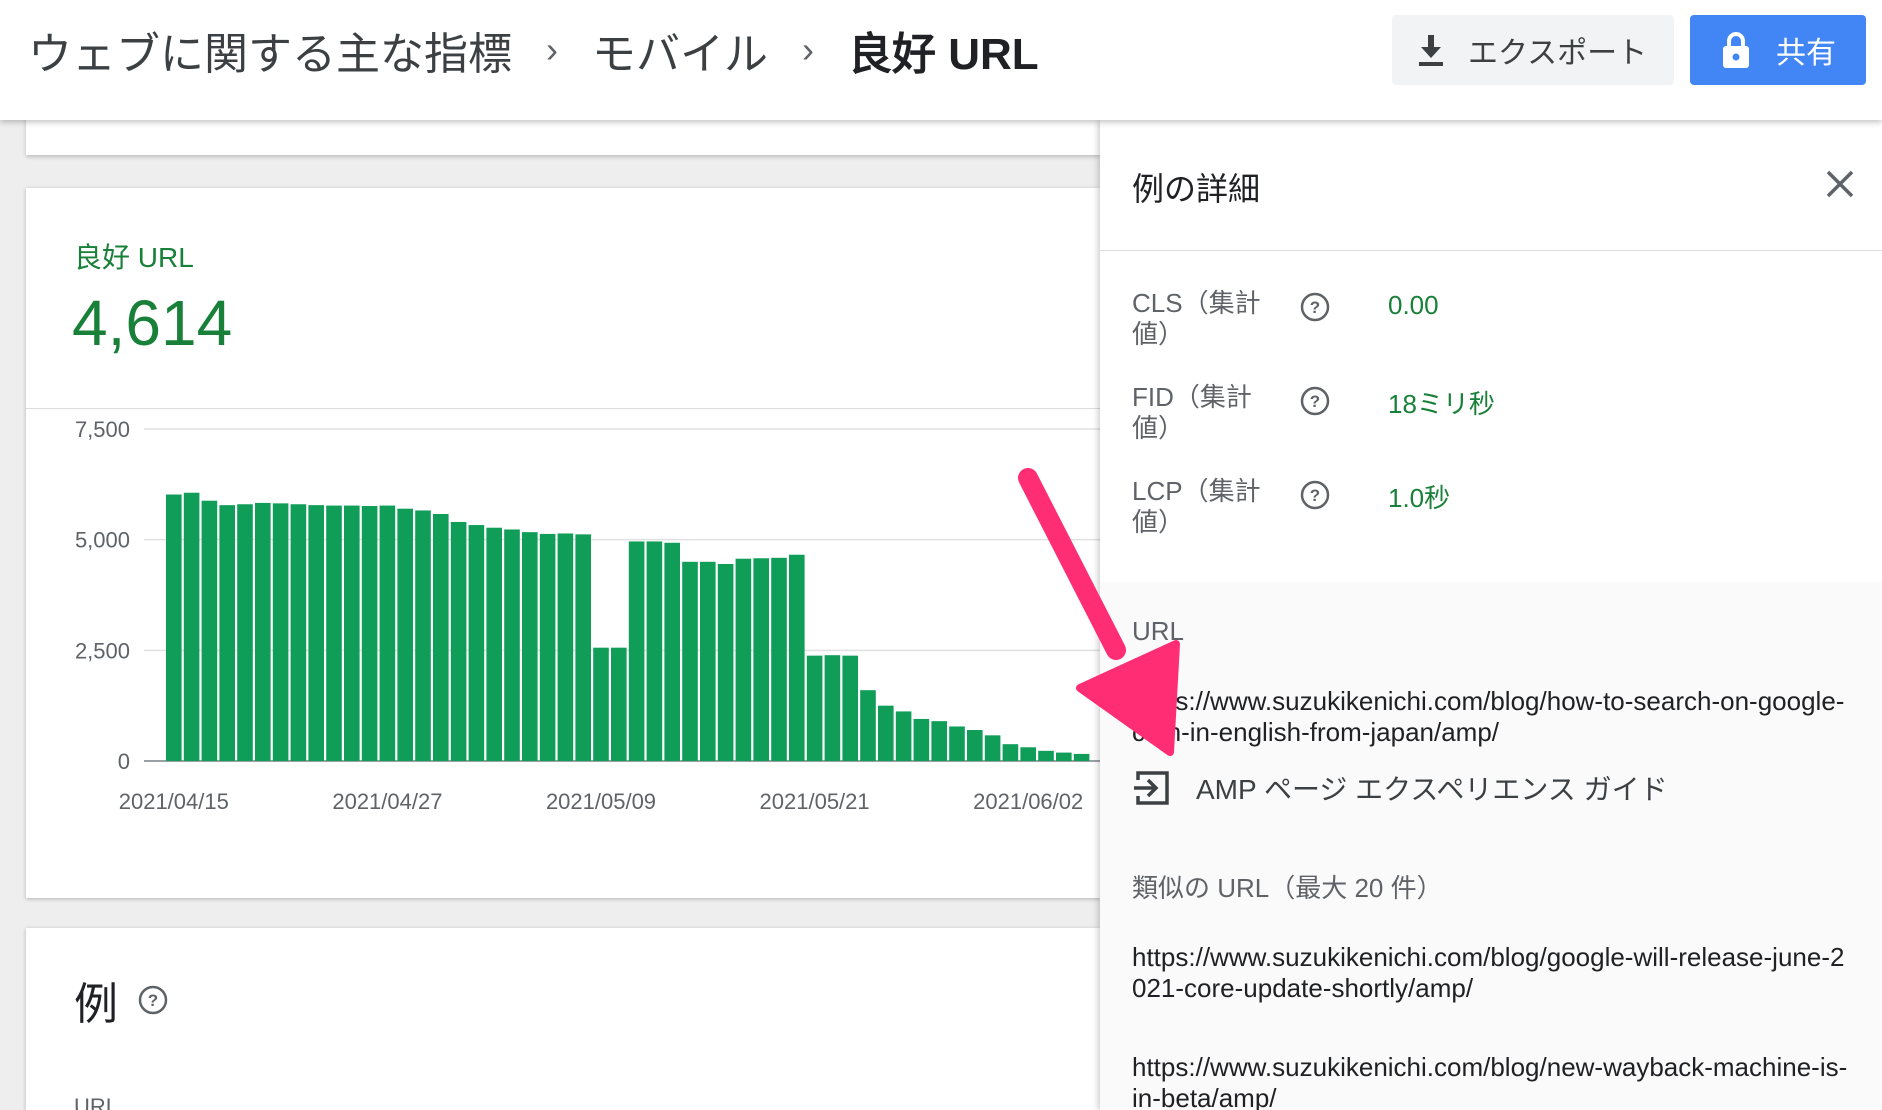 The image size is (1882, 1110). Describe the element at coordinates (1151, 788) in the screenshot. I see `open-in-icon` at that location.